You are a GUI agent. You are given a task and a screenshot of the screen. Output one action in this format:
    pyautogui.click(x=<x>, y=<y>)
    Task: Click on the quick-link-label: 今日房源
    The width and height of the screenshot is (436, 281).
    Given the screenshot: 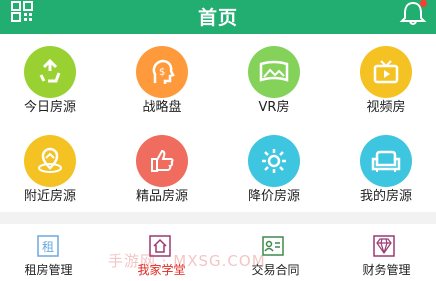 What is the action you would take?
    pyautogui.click(x=49, y=107)
    